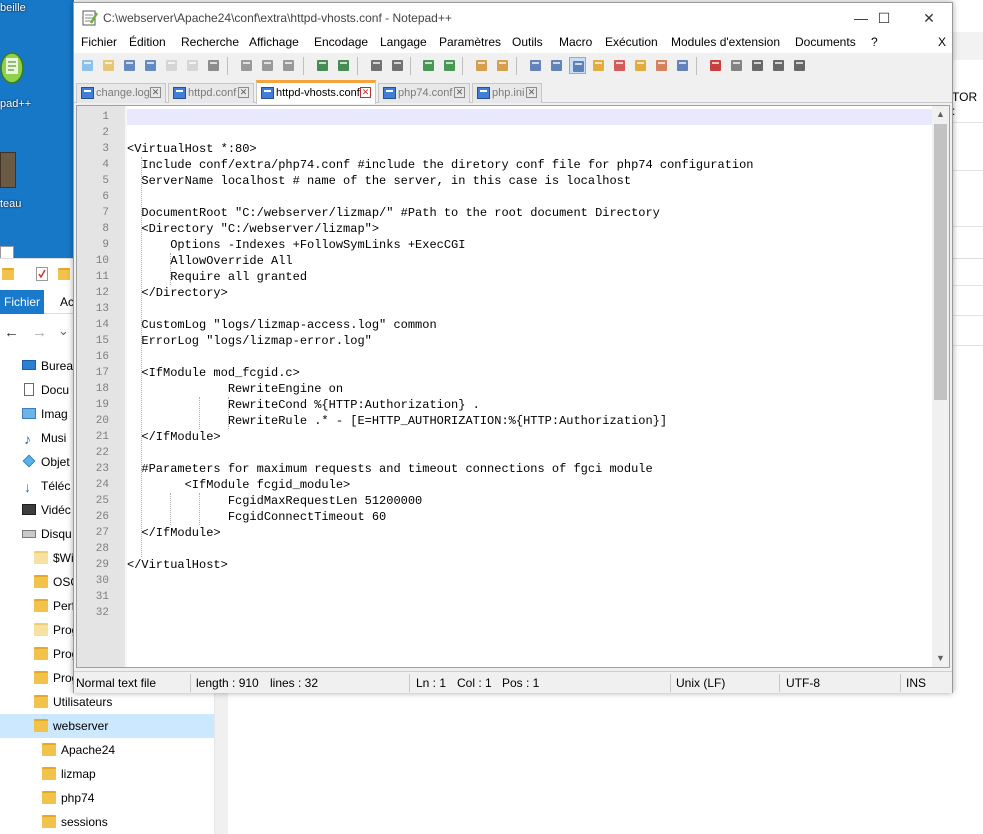 Image resolution: width=983 pixels, height=834 pixels. I want to click on menu-item: Exécution, so click(631, 42).